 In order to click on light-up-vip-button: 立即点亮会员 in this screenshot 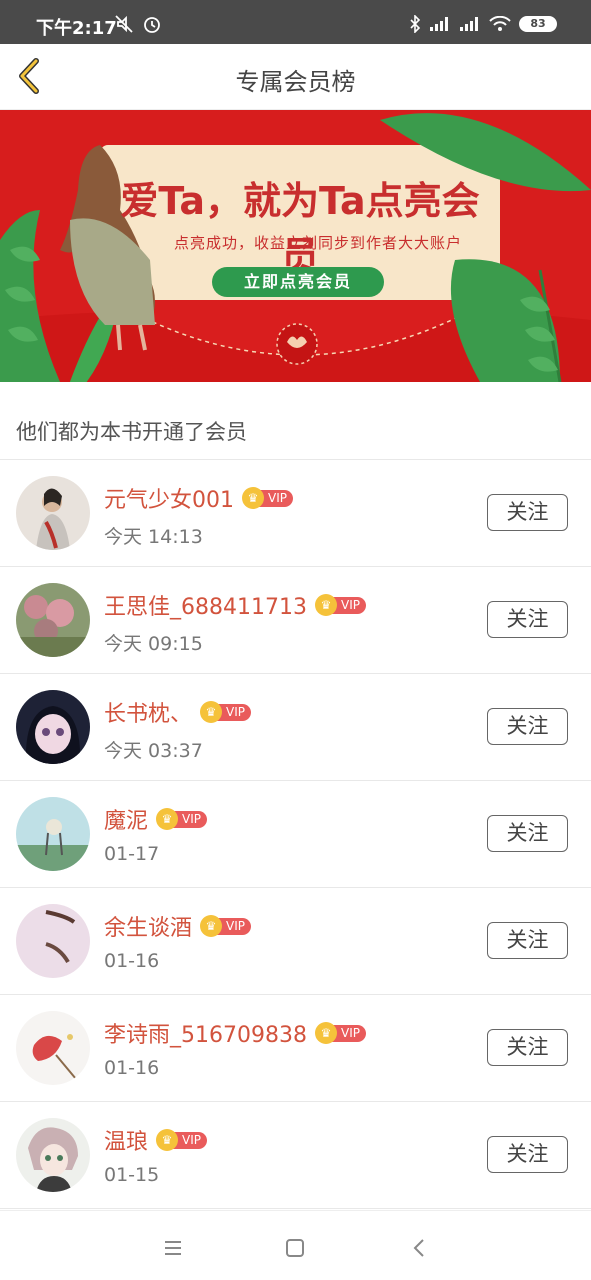, I will do `click(298, 282)`.